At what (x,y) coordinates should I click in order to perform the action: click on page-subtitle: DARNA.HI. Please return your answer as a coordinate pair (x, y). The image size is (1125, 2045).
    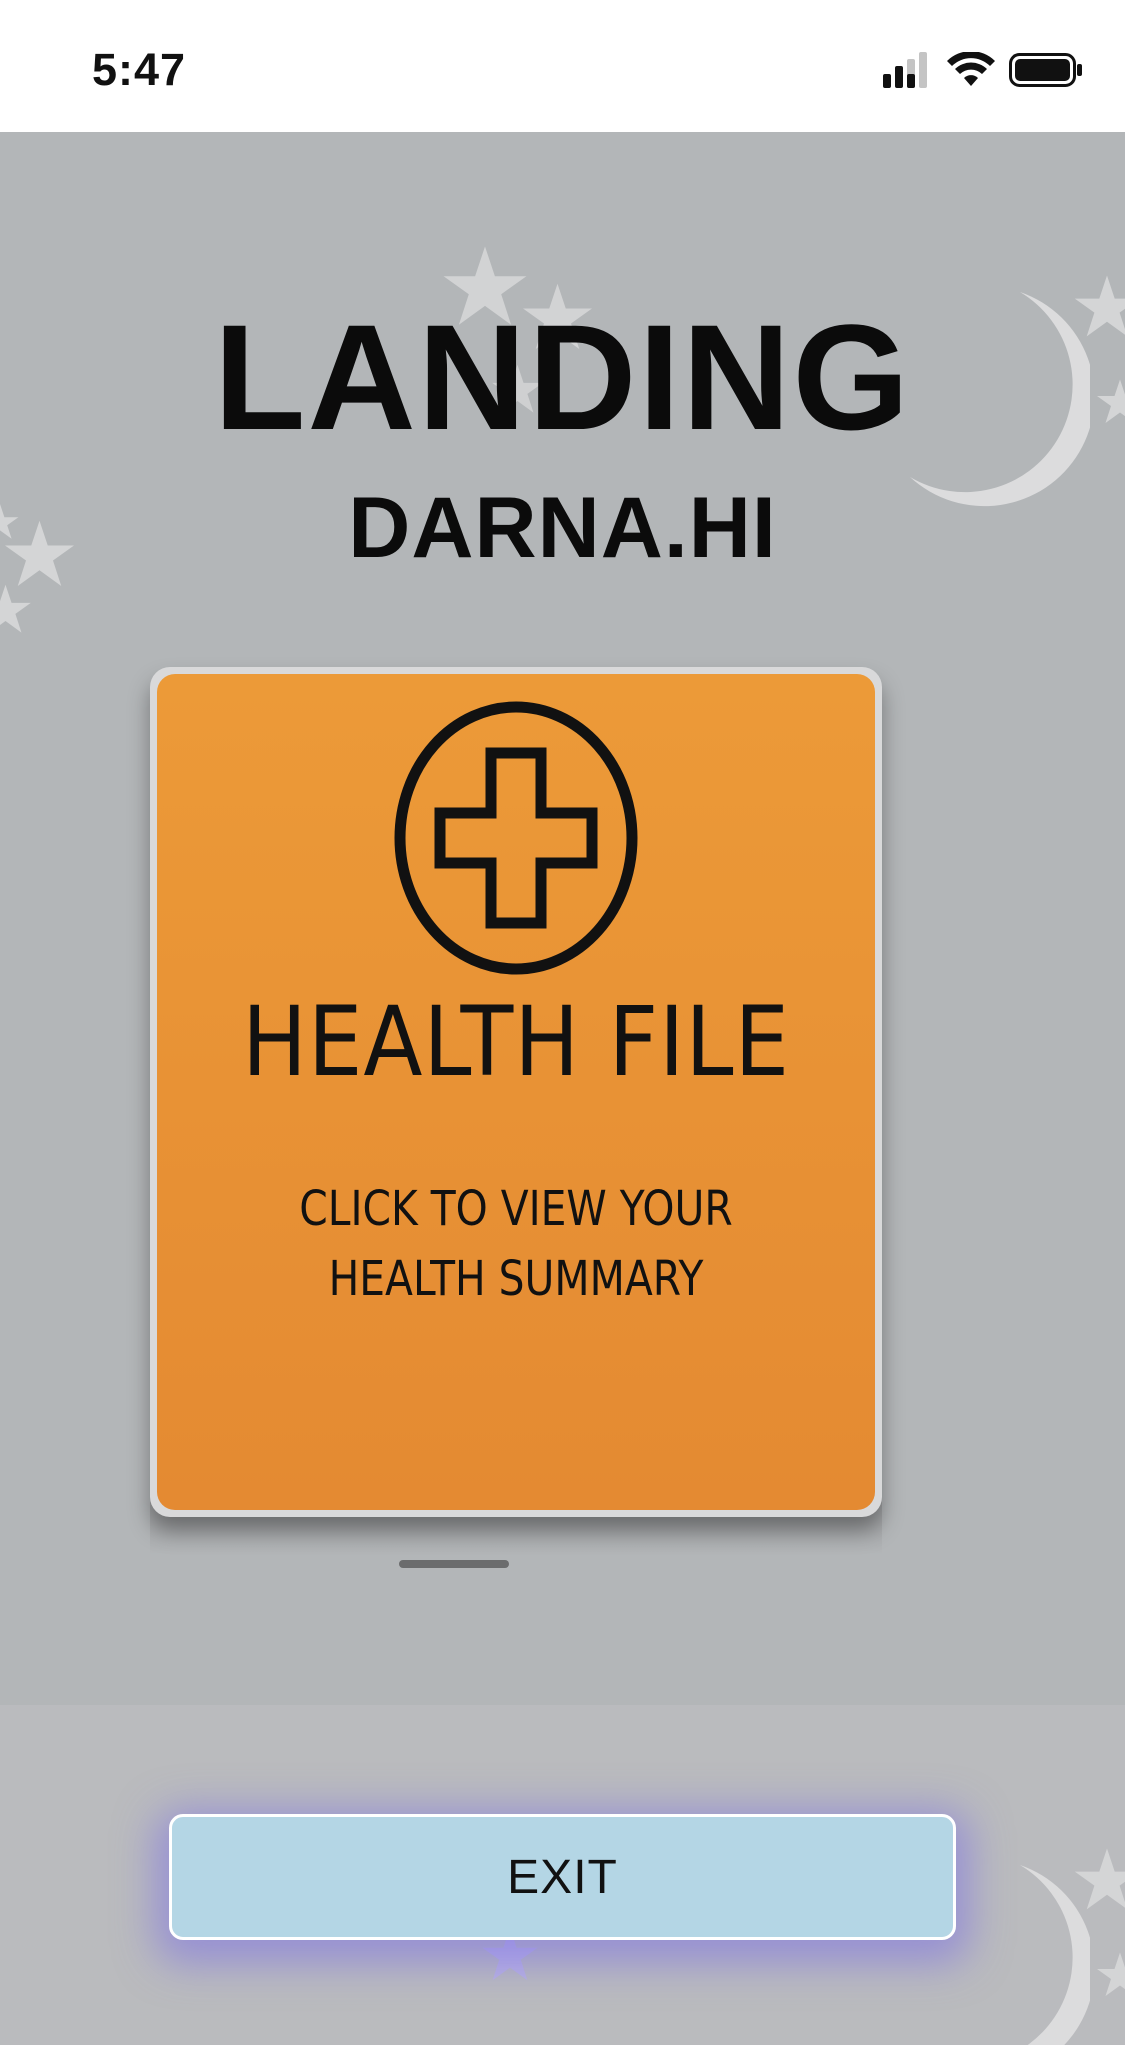
    Looking at the image, I should click on (562, 528).